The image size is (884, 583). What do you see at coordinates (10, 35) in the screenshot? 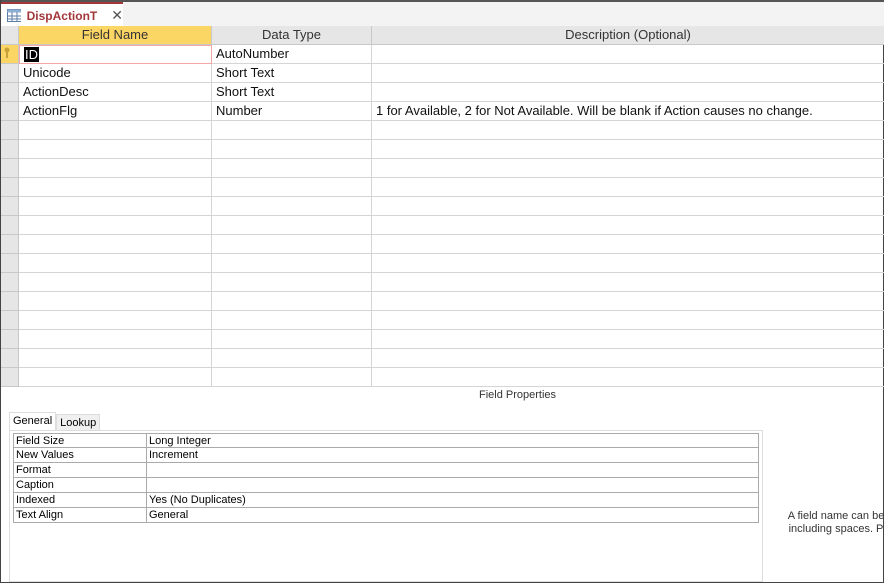
I see `select-all-corner` at bounding box center [10, 35].